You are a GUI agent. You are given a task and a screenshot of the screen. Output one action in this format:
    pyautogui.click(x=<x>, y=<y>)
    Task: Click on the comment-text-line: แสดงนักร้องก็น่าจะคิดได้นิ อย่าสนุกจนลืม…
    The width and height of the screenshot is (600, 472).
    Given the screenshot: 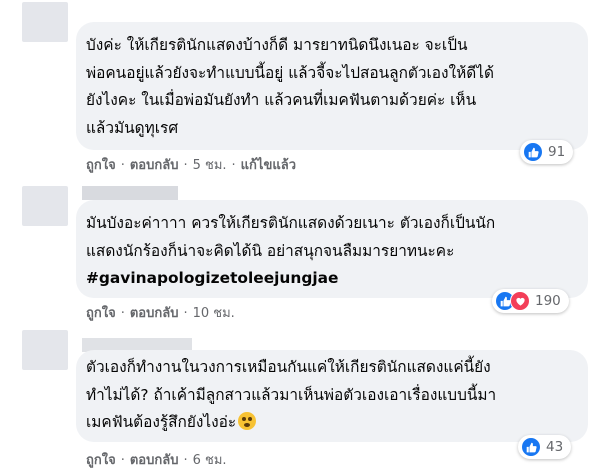 What is the action you would take?
    pyautogui.click(x=270, y=250)
    